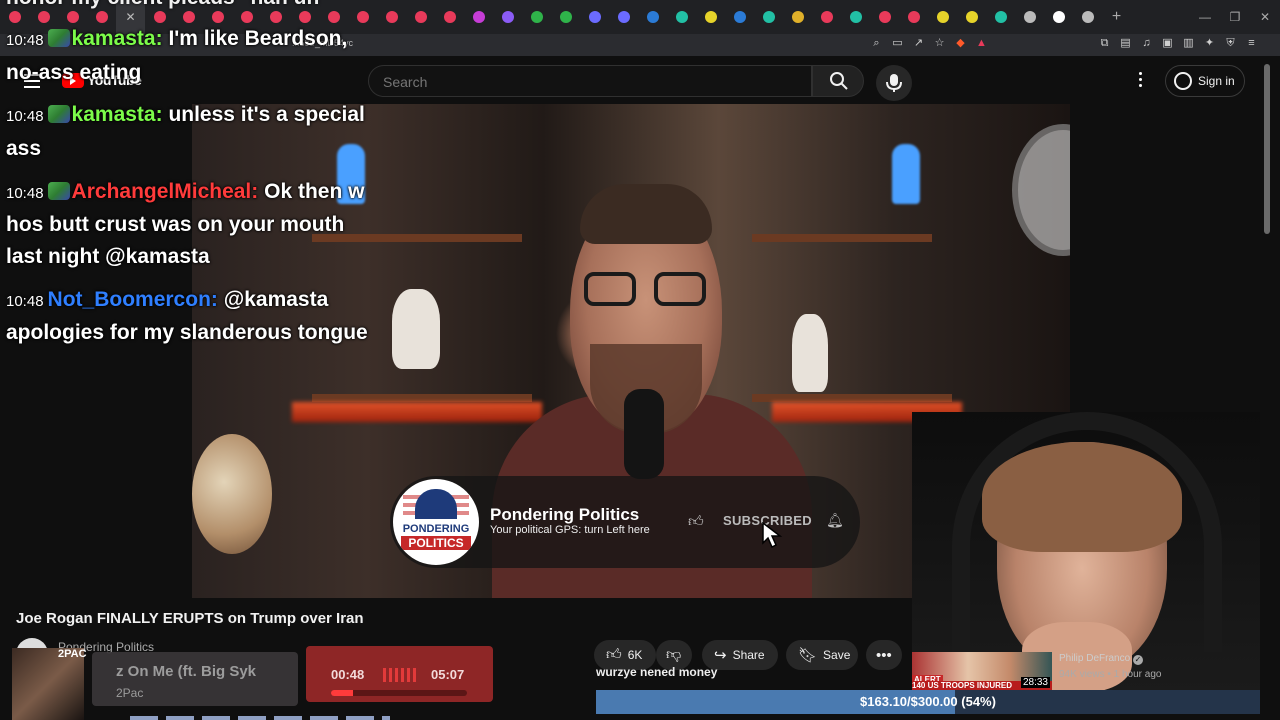 Image resolution: width=1280 pixels, height=720 pixels. What do you see at coordinates (1230, 43) in the screenshot?
I see `vpn-icon: ⛨` at bounding box center [1230, 43].